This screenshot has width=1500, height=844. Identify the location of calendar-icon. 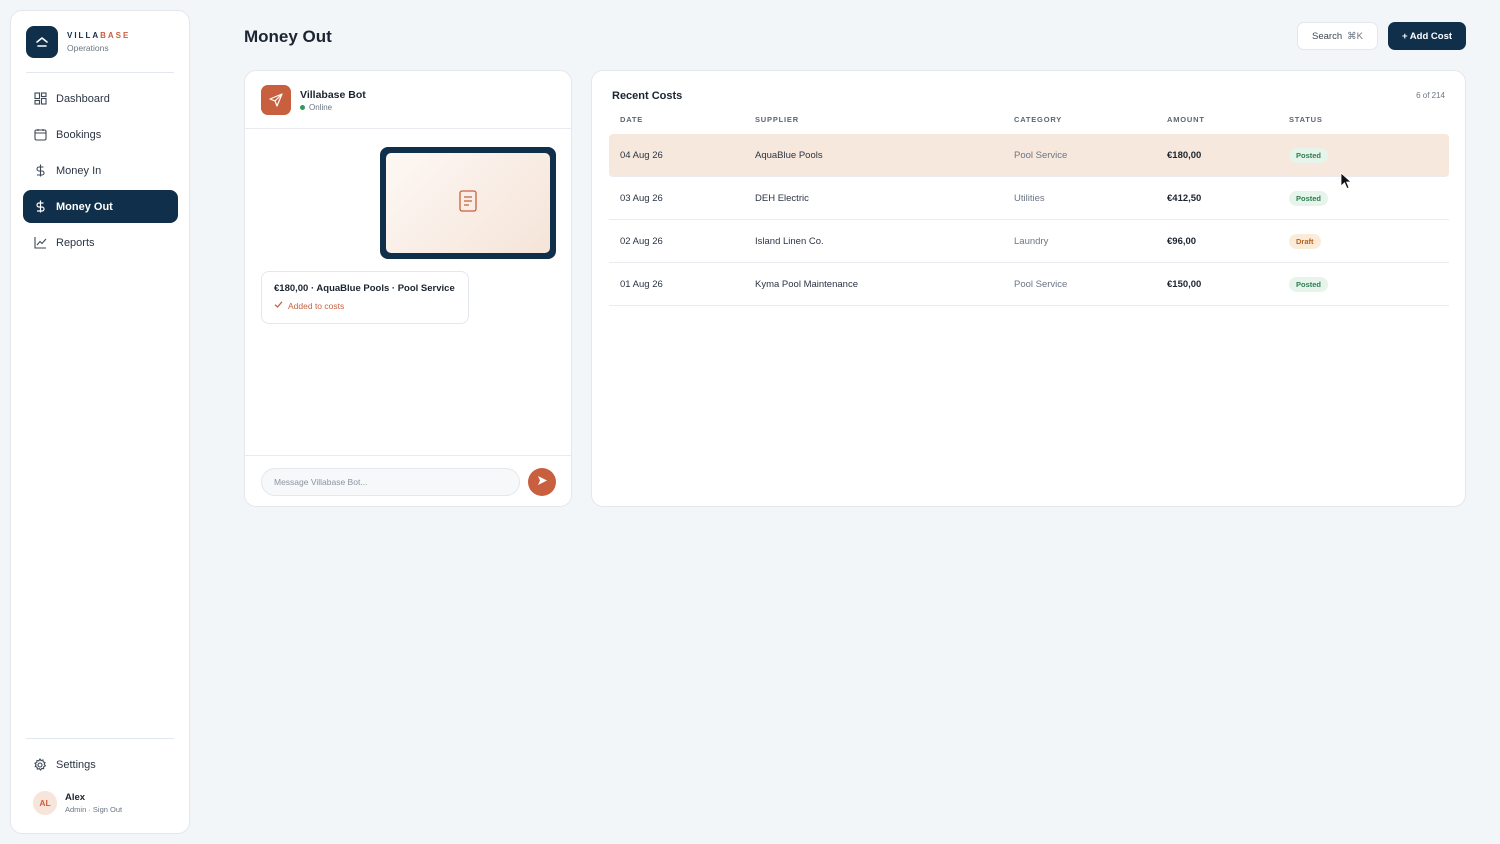
(40, 135).